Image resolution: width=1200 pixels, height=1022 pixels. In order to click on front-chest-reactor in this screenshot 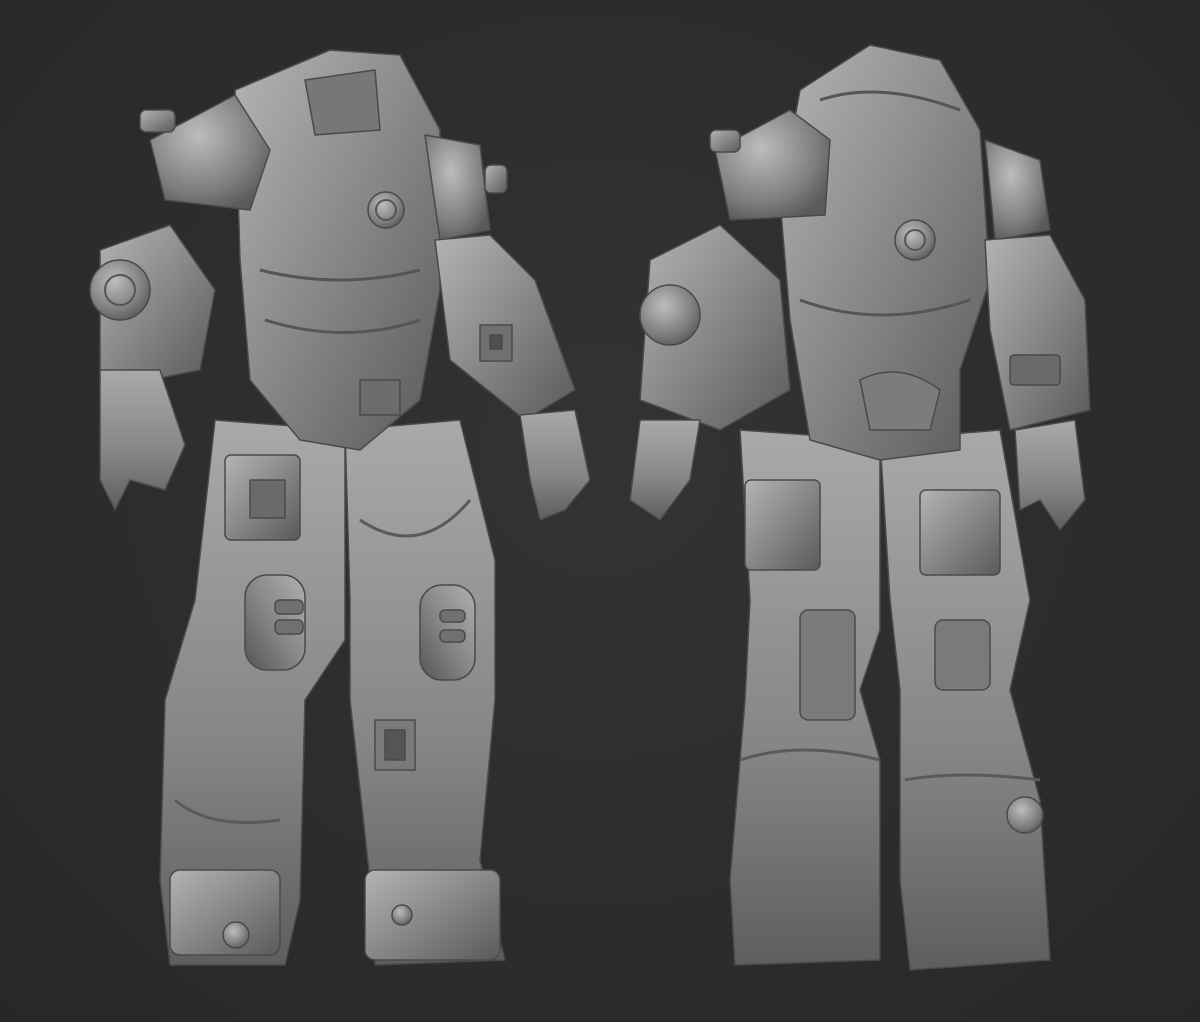, I will do `click(386, 210)`.